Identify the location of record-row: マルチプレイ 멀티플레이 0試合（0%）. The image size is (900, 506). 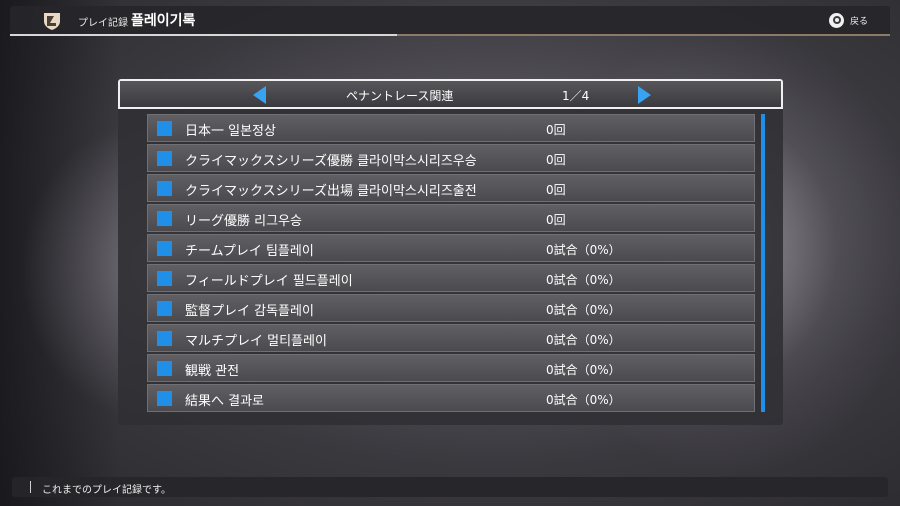
(451, 338).